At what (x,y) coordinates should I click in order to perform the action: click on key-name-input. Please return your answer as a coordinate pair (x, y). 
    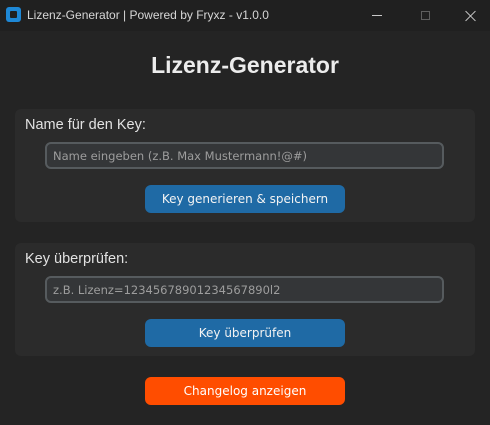
    Looking at the image, I should click on (244, 155).